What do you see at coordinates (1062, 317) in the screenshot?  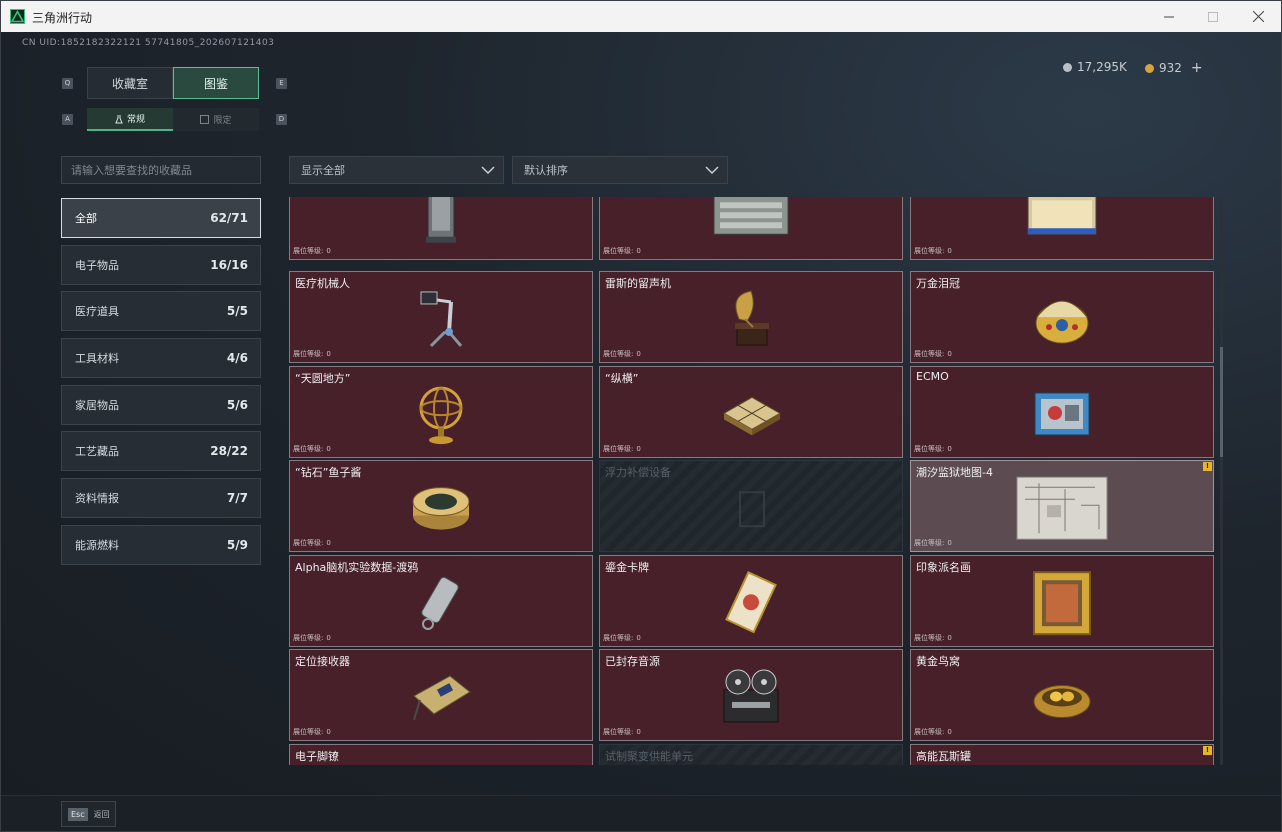 I see `item-card: 万金泪冠 展位等级: 0` at bounding box center [1062, 317].